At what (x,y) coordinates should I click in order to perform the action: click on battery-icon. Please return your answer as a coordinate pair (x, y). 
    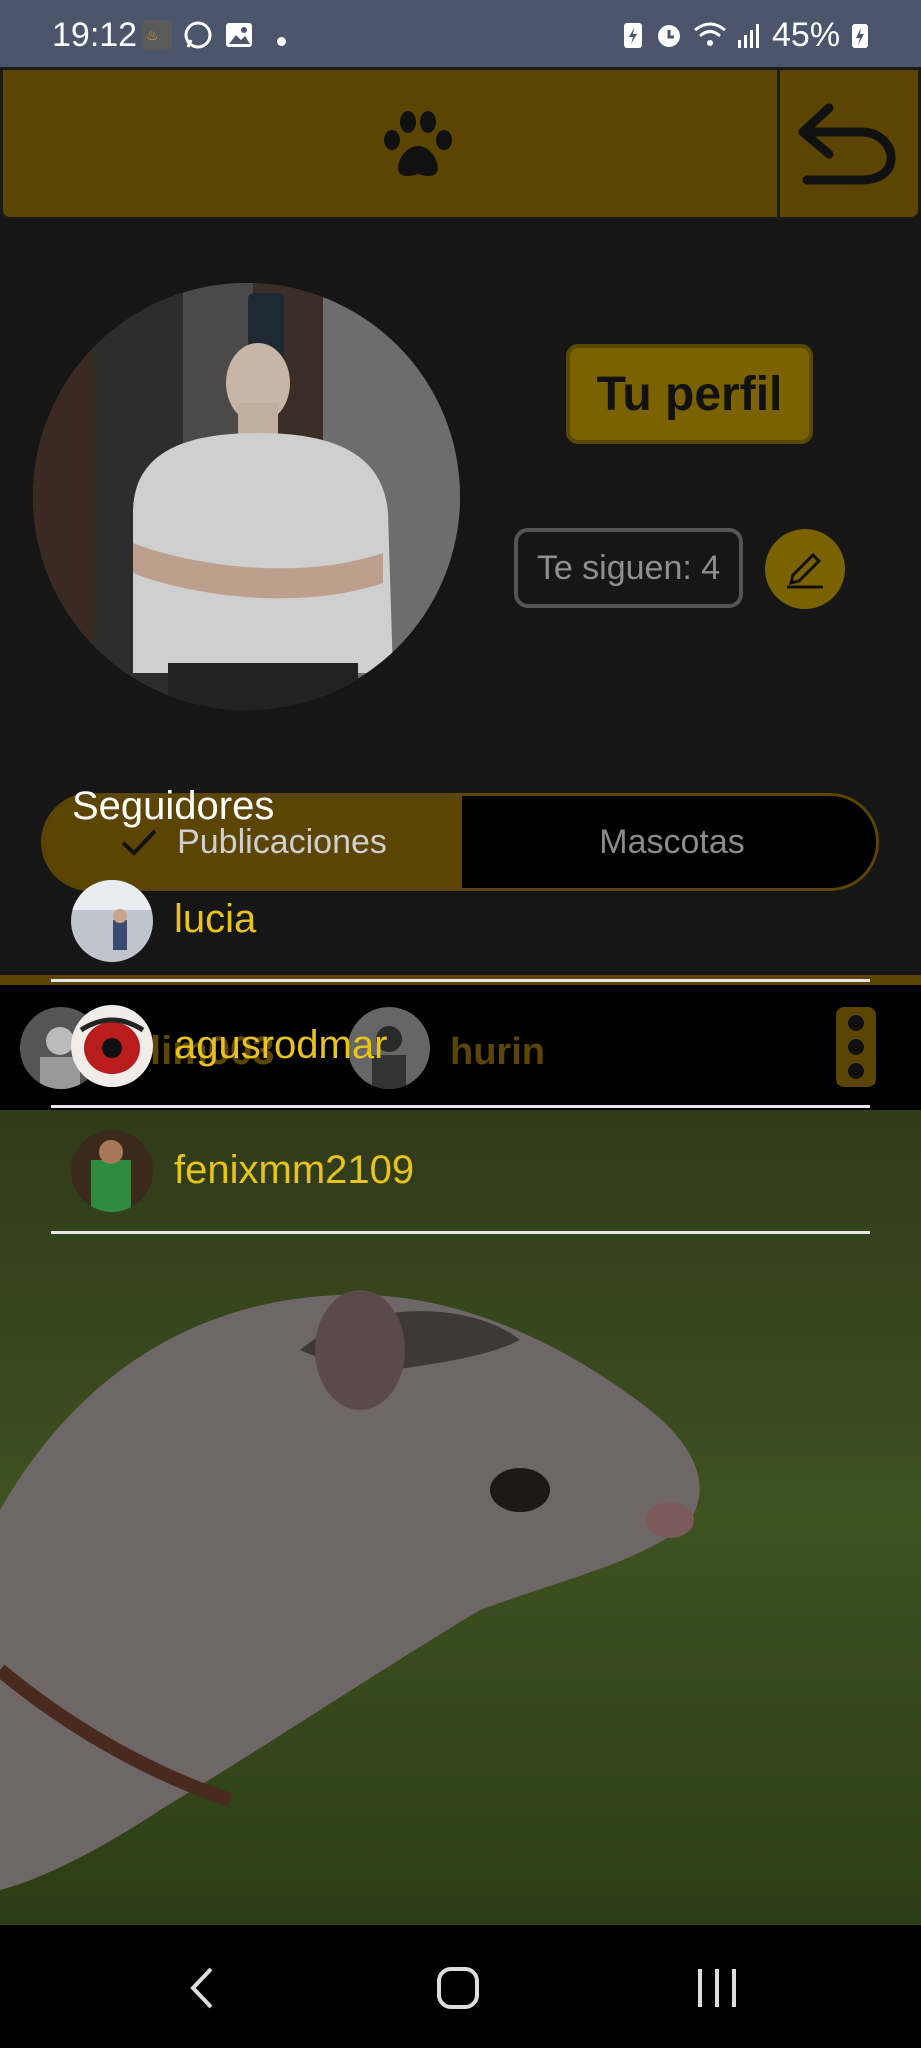
    Looking at the image, I should click on (860, 35).